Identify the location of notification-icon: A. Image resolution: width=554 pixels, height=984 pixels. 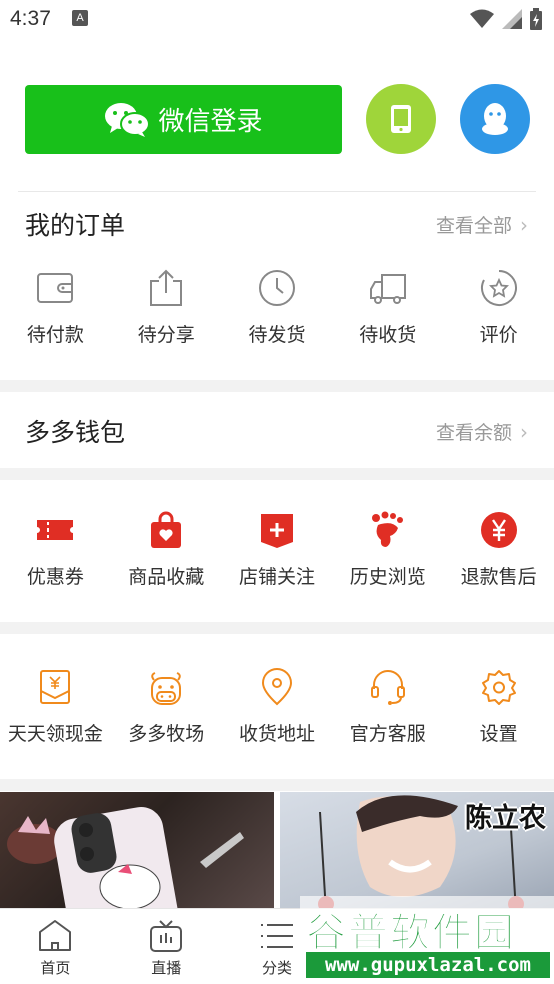
(80, 18).